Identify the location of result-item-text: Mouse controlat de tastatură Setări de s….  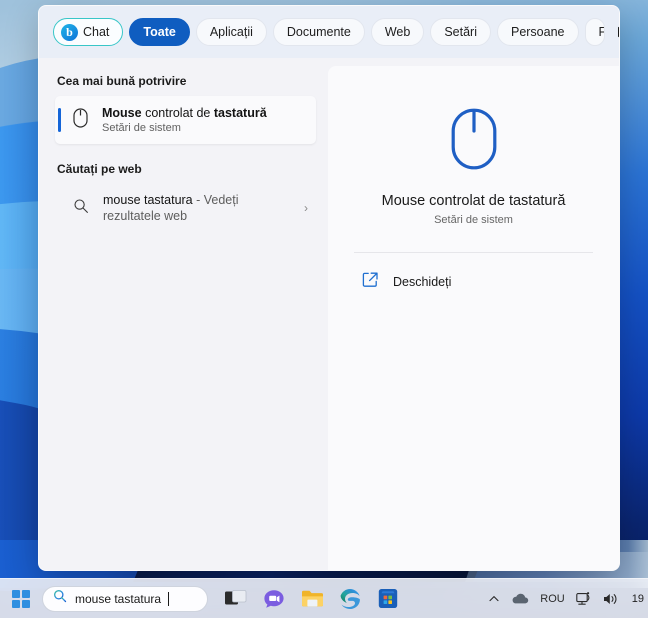
(184, 120).